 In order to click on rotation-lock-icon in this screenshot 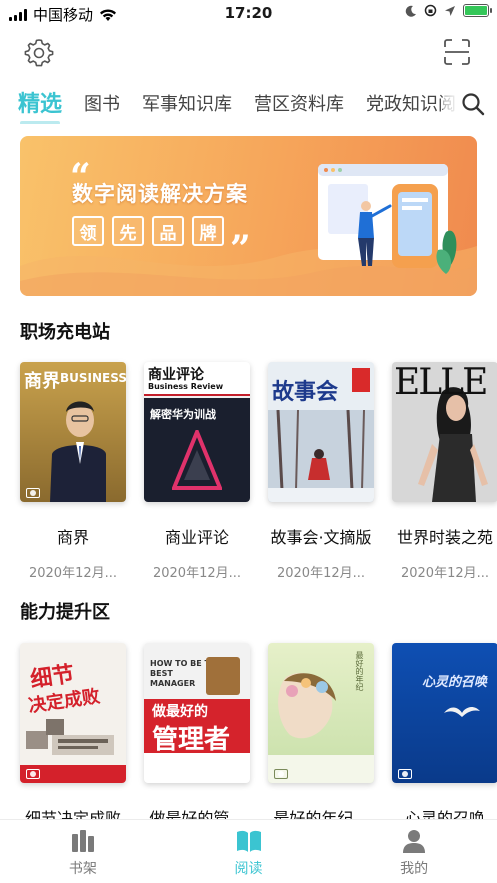, I will do `click(430, 10)`.